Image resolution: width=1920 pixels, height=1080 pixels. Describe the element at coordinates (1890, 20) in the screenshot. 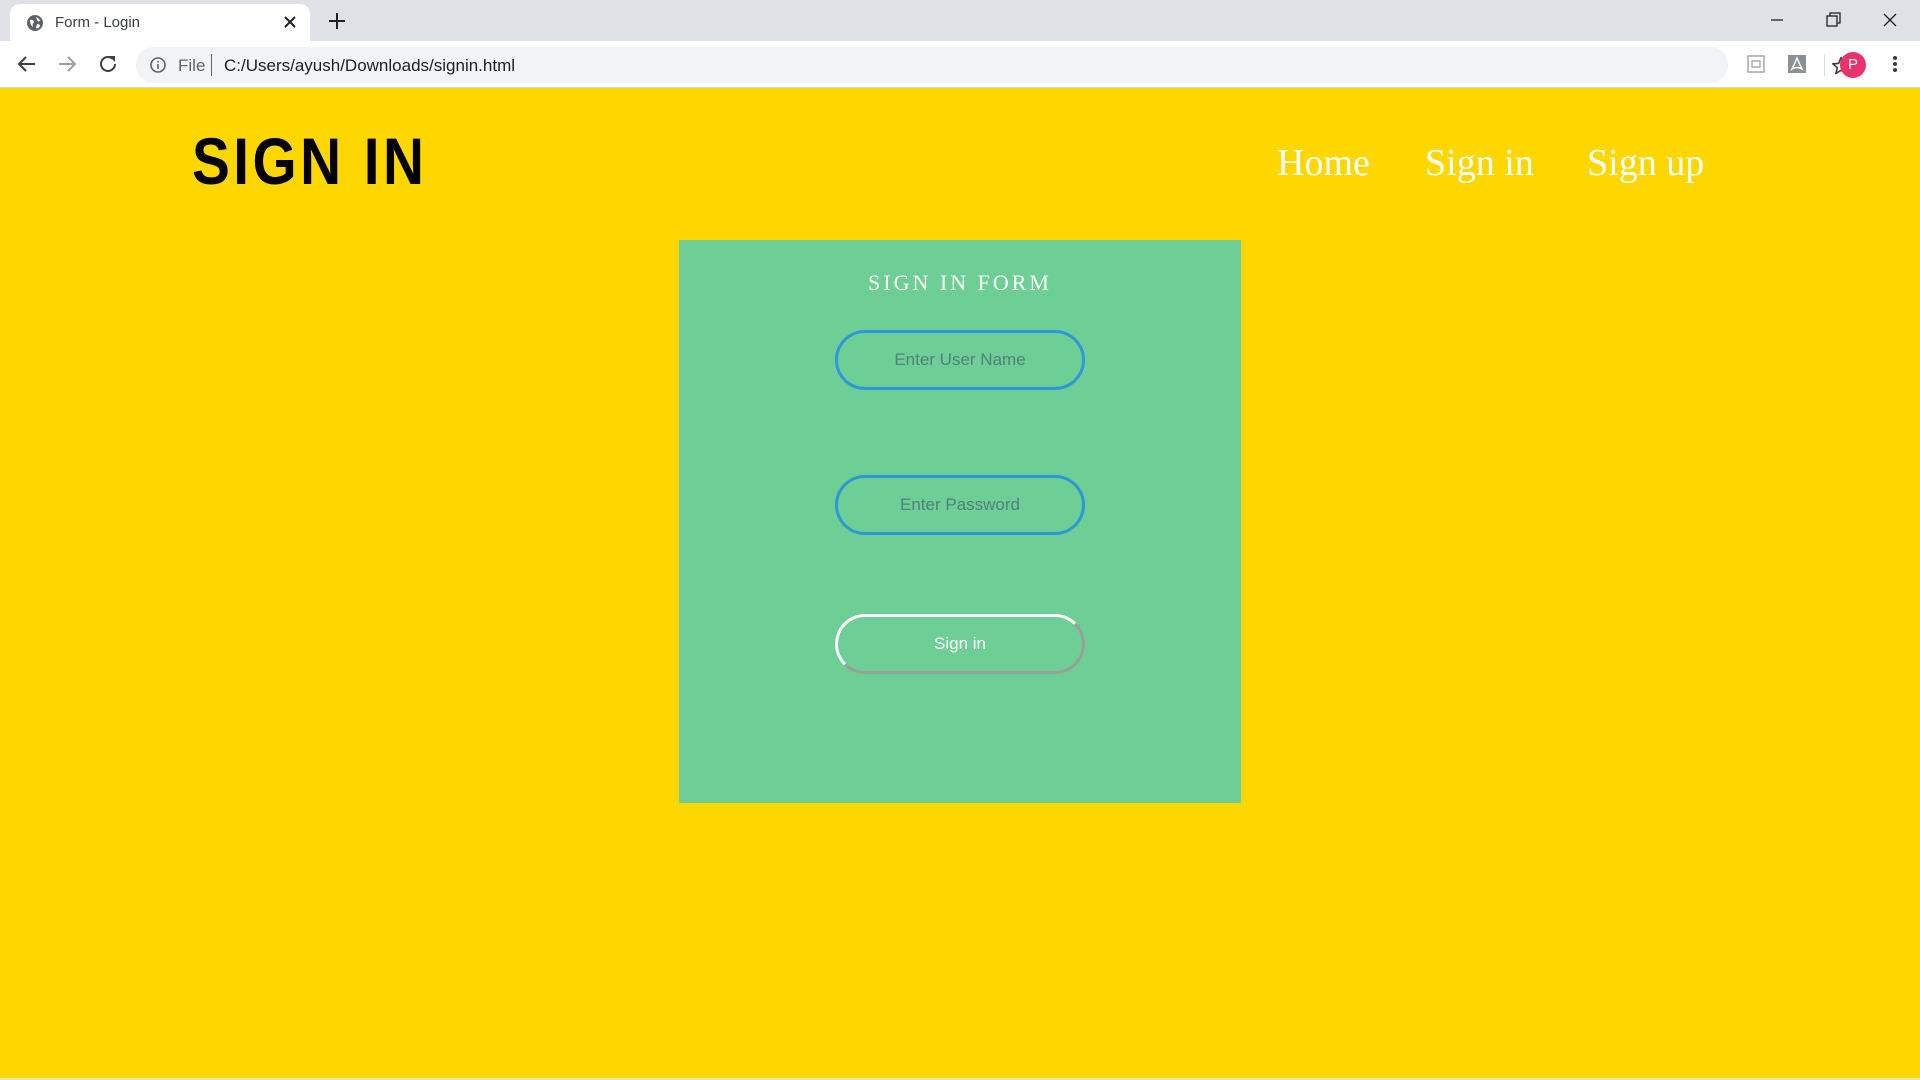

I see `close-window-icon` at that location.